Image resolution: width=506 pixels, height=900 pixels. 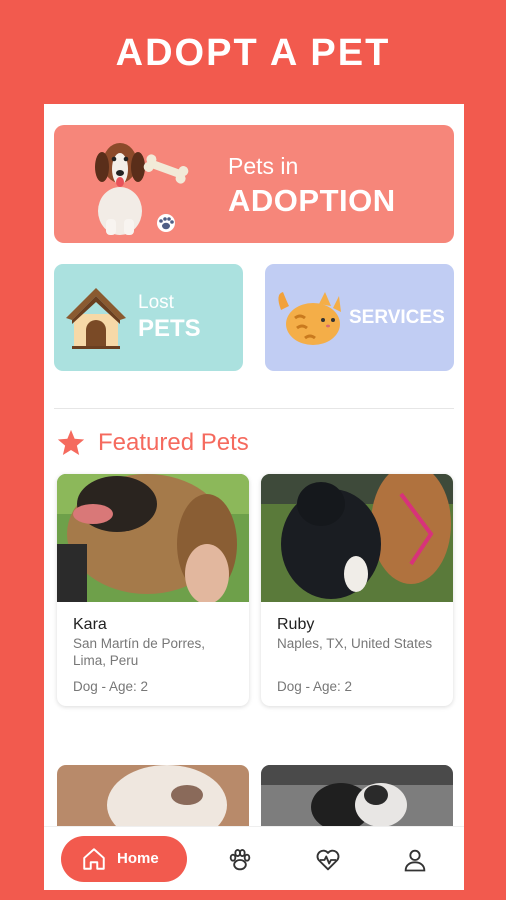 I want to click on pet-name: Kara, so click(x=90, y=624).